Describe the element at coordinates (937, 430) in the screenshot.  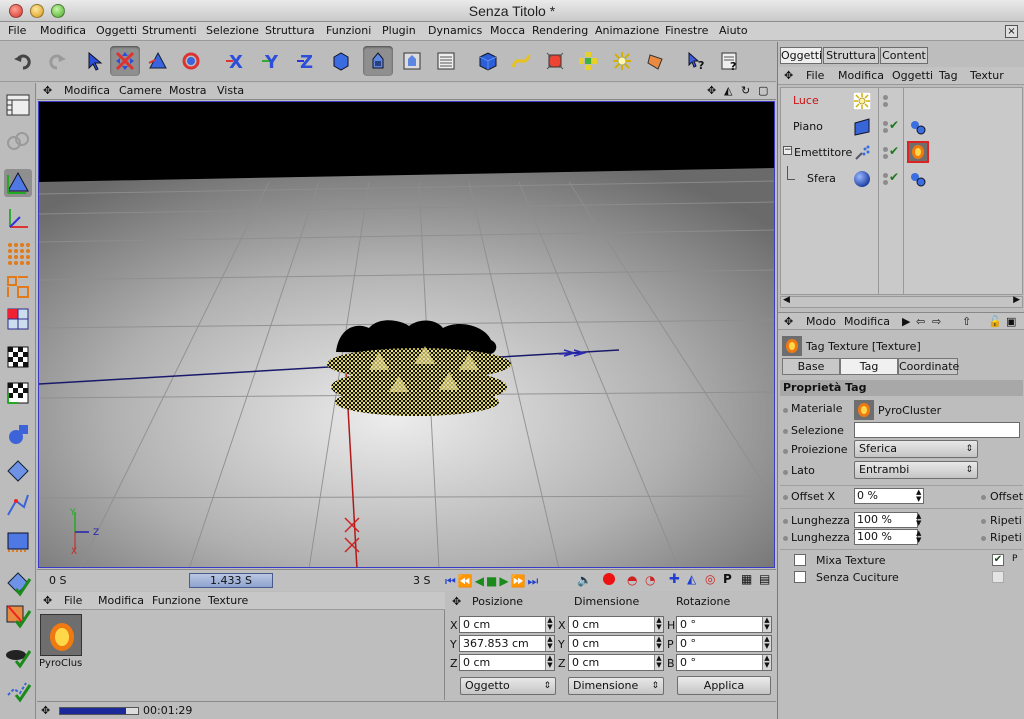
I see `selection-input` at that location.